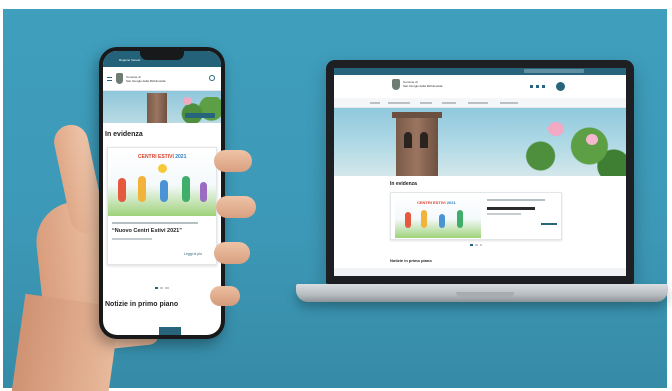  What do you see at coordinates (417, 115) in the screenshot?
I see `tower-top` at bounding box center [417, 115].